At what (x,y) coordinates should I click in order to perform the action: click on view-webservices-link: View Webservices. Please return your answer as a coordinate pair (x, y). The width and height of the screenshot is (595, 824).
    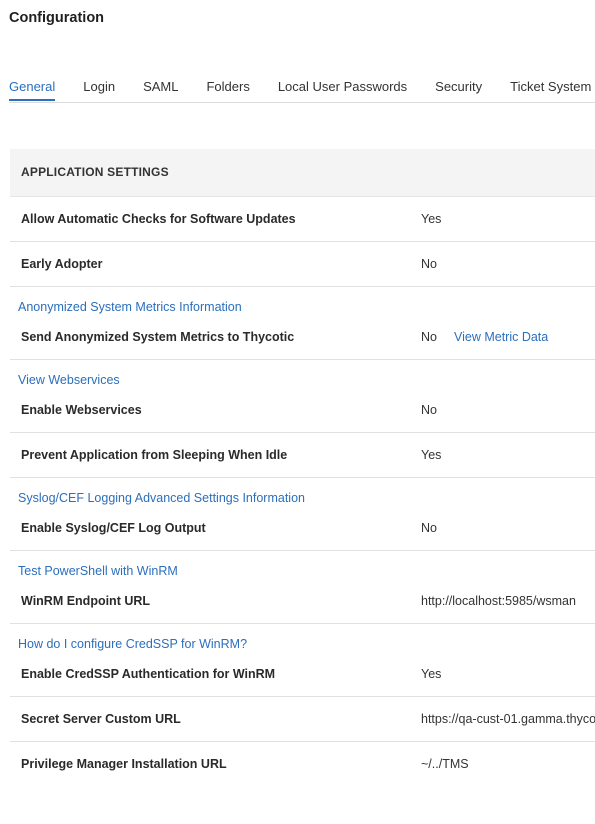
    Looking at the image, I should click on (302, 373).